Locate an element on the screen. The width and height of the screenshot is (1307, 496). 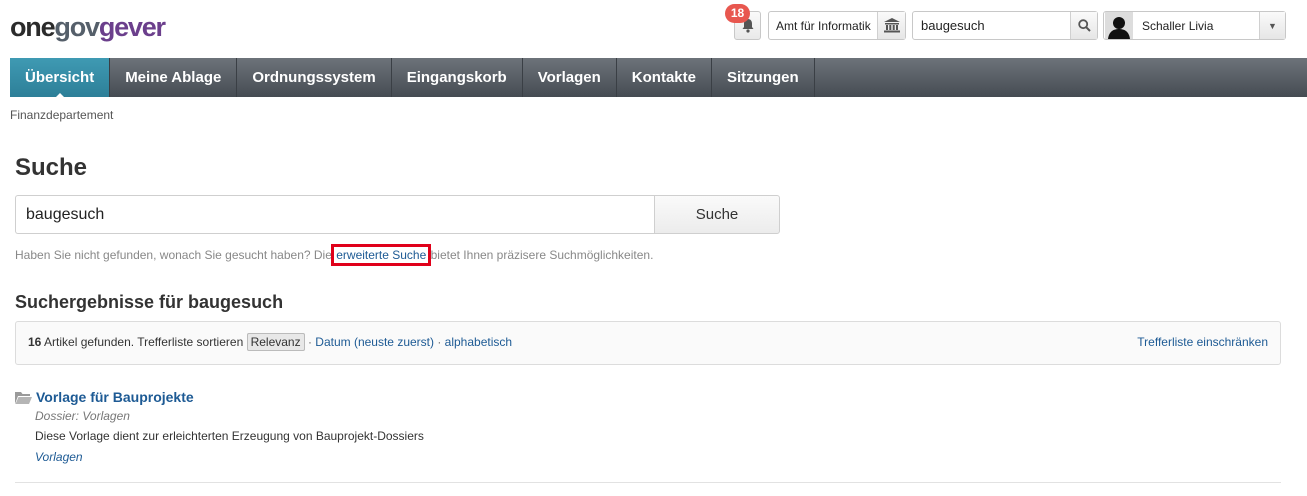
app-logo: onegovgever is located at coordinates (88, 27).